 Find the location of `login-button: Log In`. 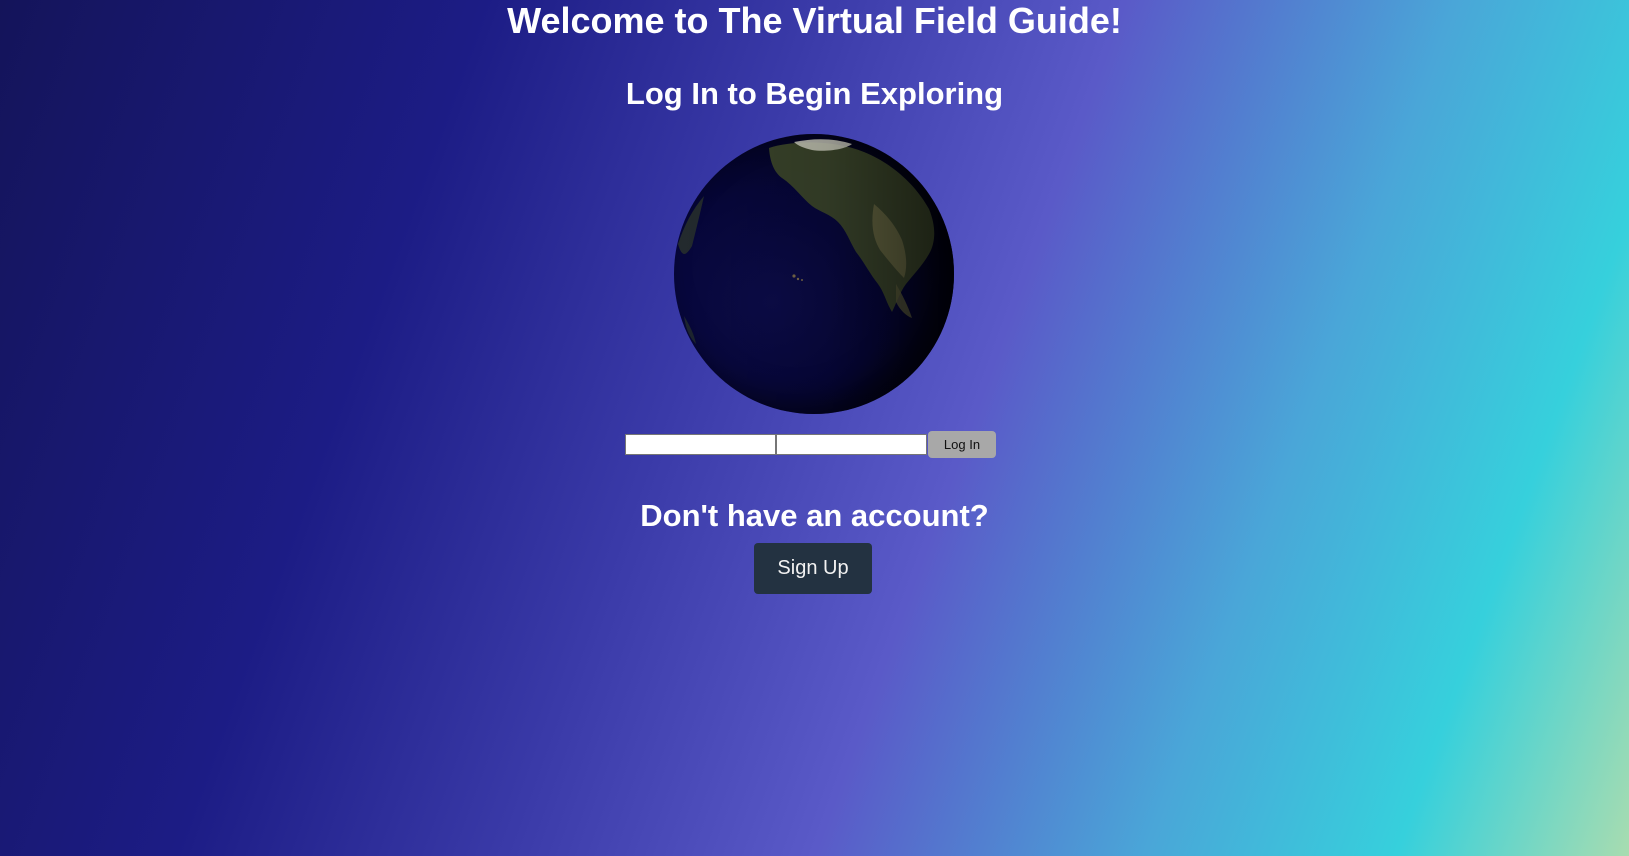

login-button: Log In is located at coordinates (962, 444).